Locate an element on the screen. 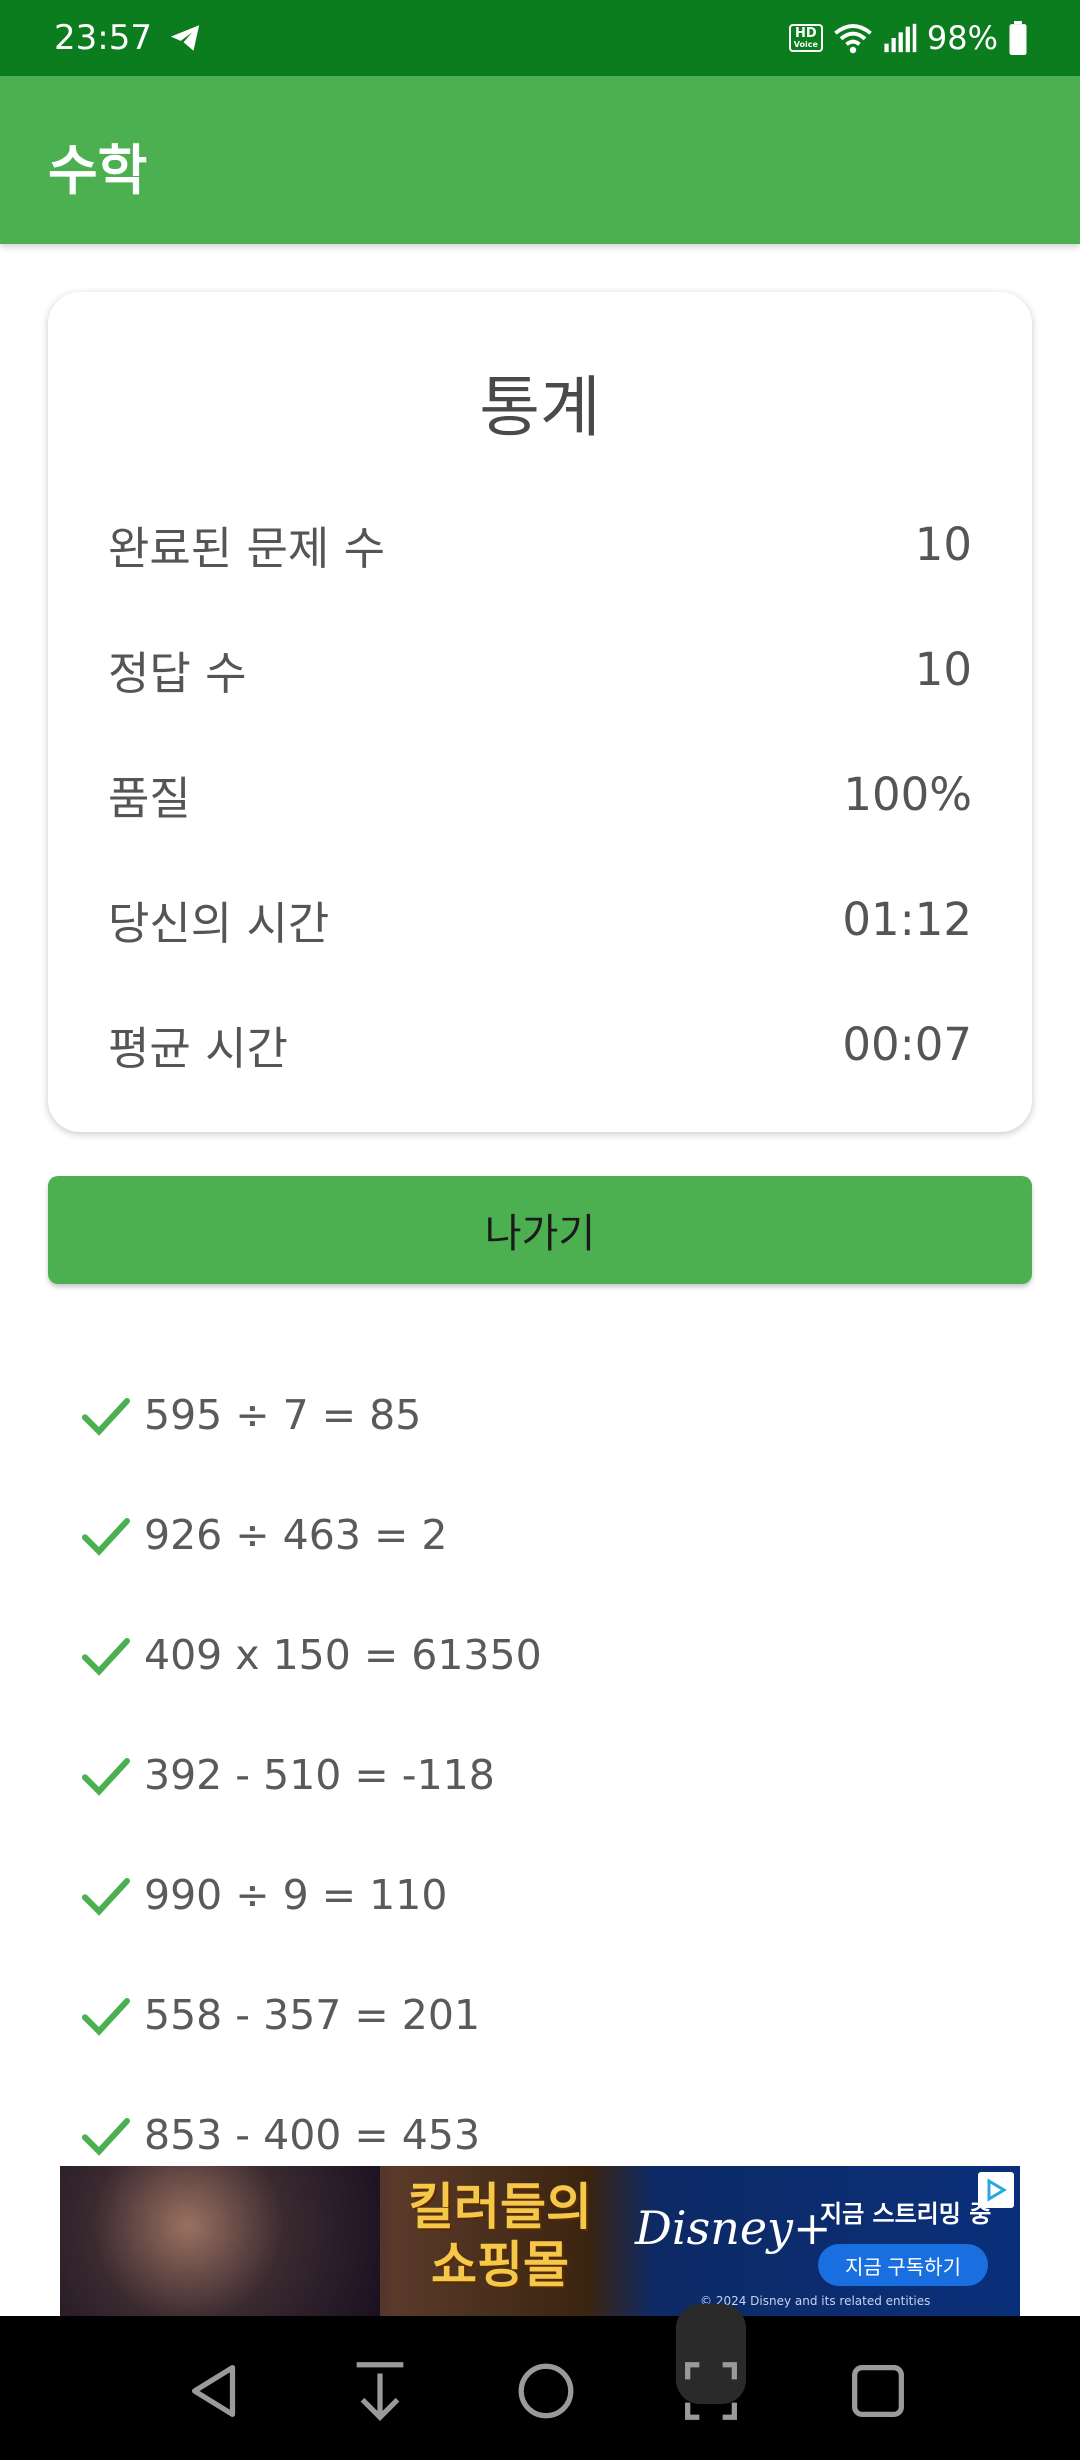 Image resolution: width=1080 pixels, height=2460 pixels. telegram-send-icon is located at coordinates (185, 38).